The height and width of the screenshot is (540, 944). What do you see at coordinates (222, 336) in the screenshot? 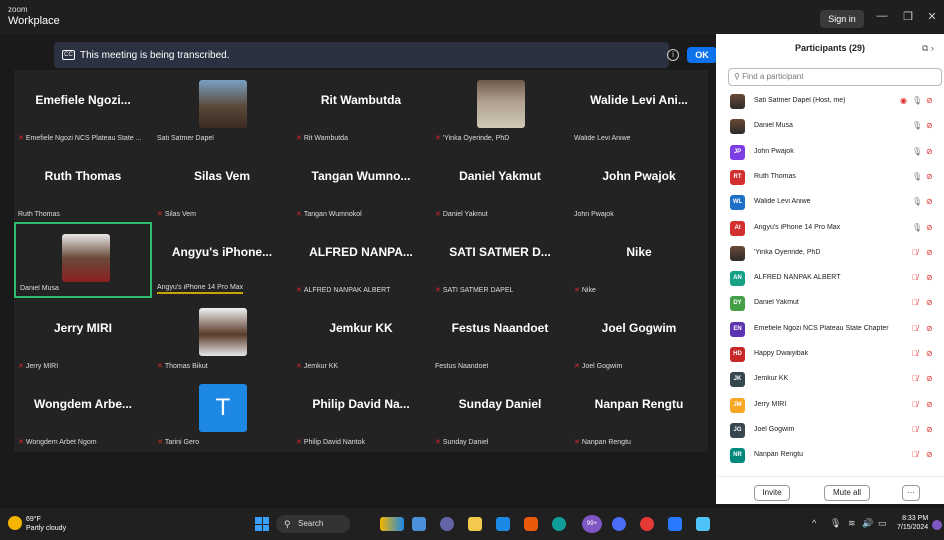
I see `video-tile: ✕ Thomas Bikut` at bounding box center [222, 336].